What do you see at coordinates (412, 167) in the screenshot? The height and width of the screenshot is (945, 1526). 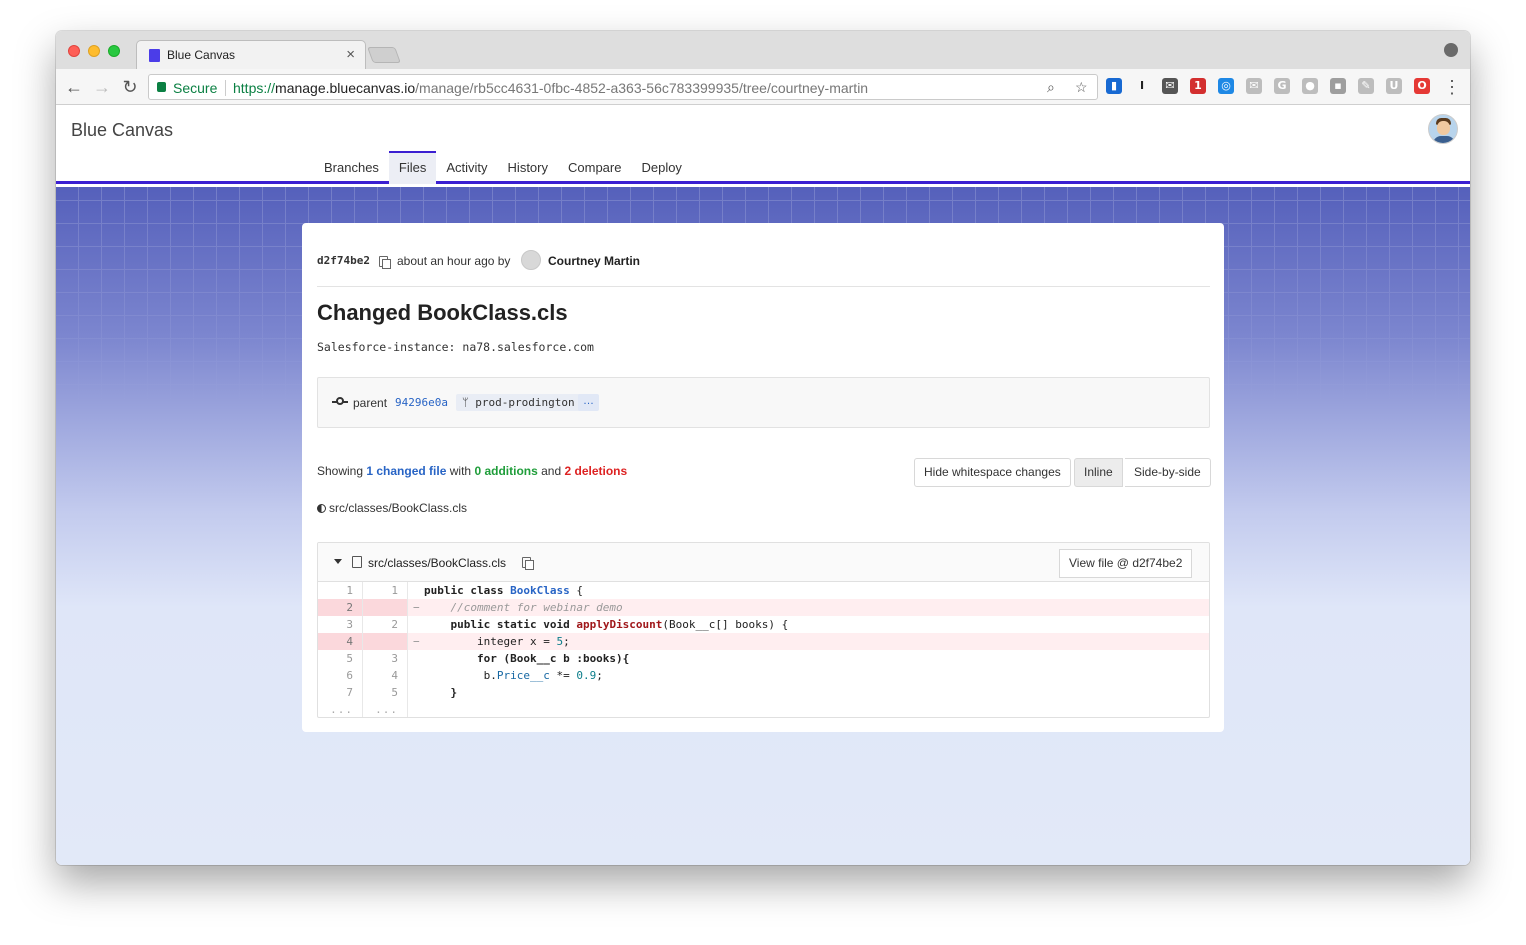 I see `tab-files: Files` at bounding box center [412, 167].